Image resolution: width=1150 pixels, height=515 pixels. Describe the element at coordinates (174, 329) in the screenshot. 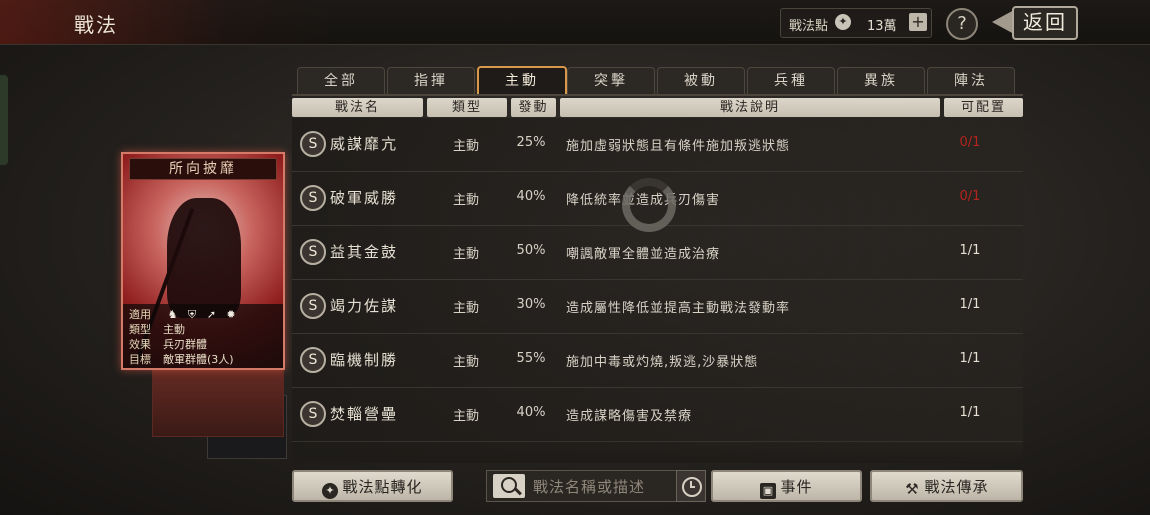

I see `card-type-value: 主動` at that location.